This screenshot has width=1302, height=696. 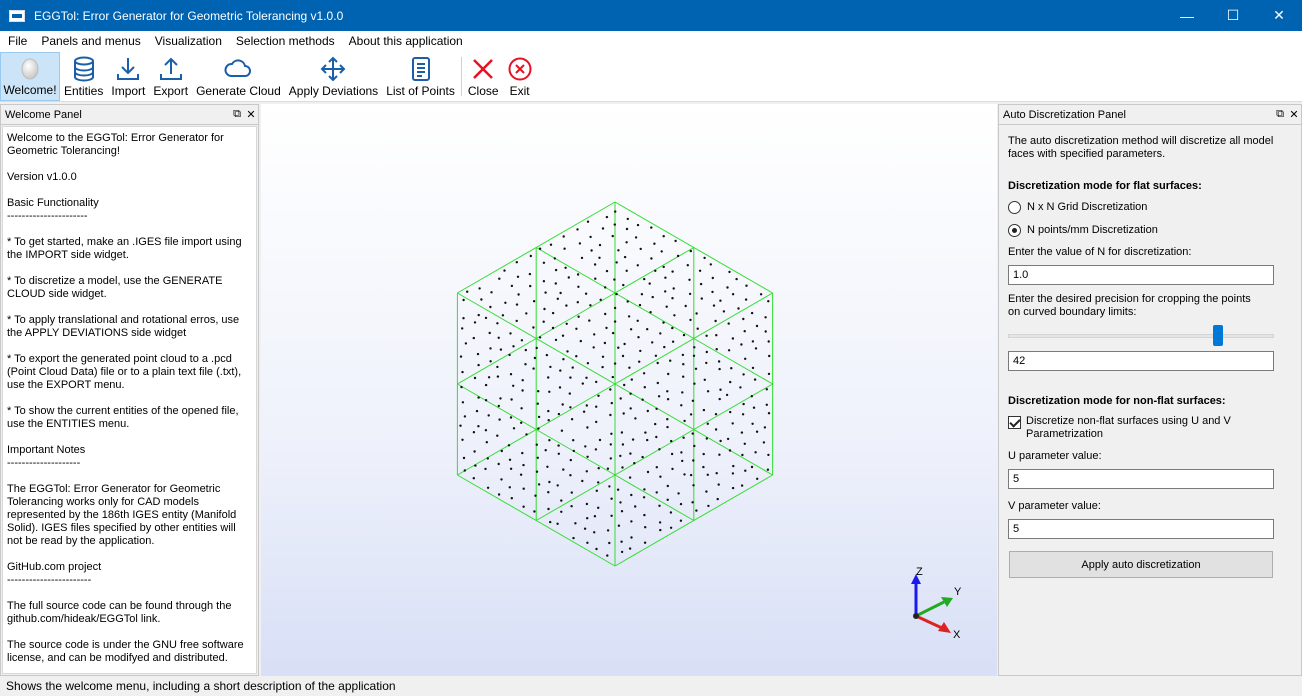 What do you see at coordinates (1150, 207) in the screenshot?
I see `radio-grid-option: N x N Grid Discretization` at bounding box center [1150, 207].